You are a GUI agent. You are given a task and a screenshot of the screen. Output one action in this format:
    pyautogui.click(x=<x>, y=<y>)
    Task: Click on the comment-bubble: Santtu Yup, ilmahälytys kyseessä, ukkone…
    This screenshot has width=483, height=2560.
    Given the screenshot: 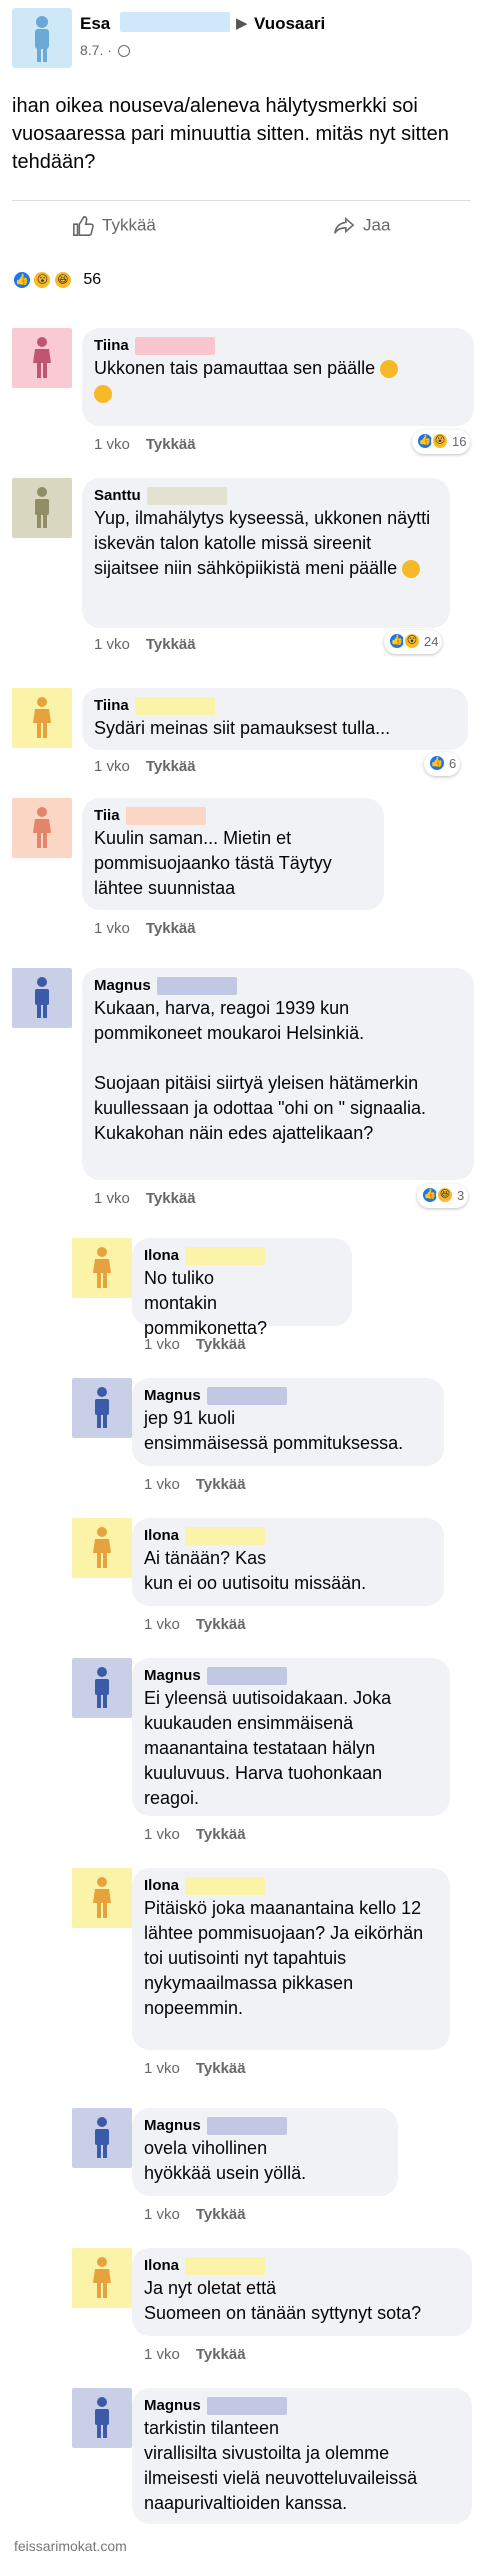 What is the action you would take?
    pyautogui.click(x=266, y=553)
    